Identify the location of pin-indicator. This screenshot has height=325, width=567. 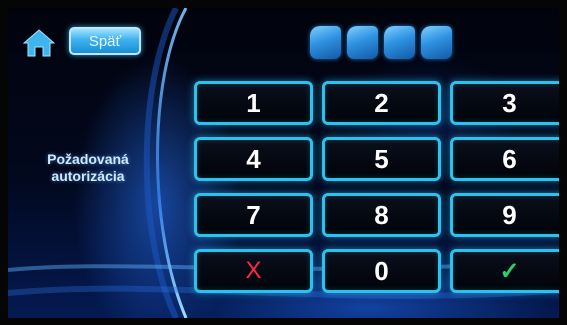
(381, 42).